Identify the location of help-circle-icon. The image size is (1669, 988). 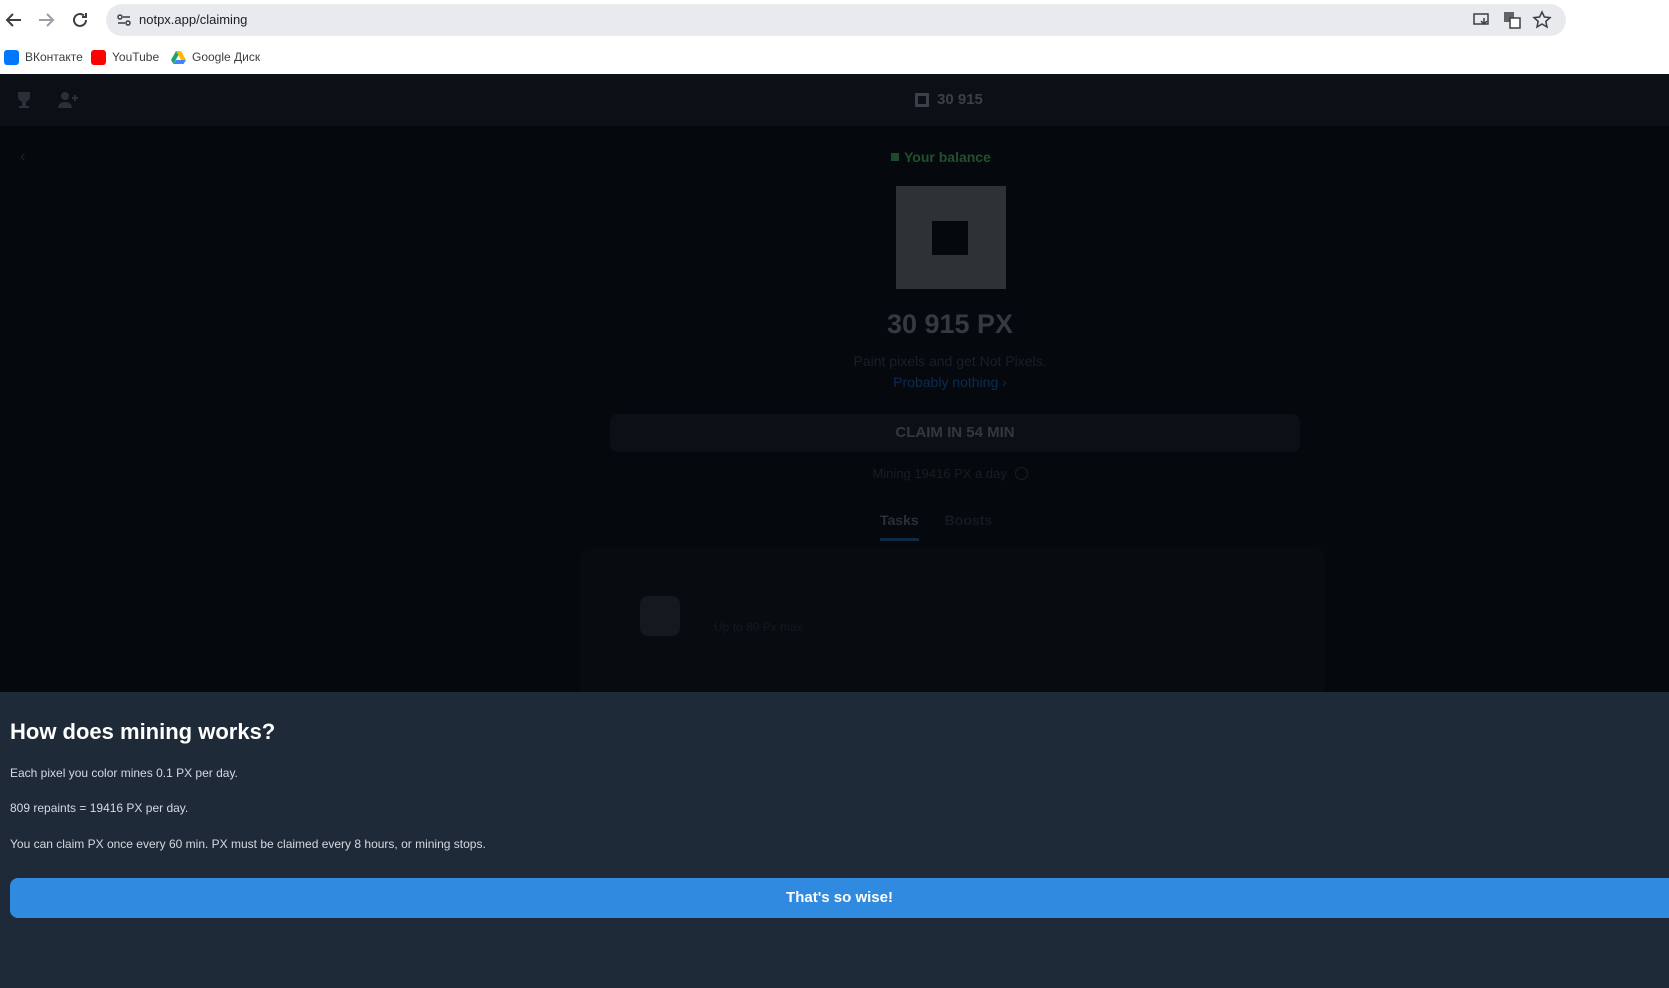
(1021, 473).